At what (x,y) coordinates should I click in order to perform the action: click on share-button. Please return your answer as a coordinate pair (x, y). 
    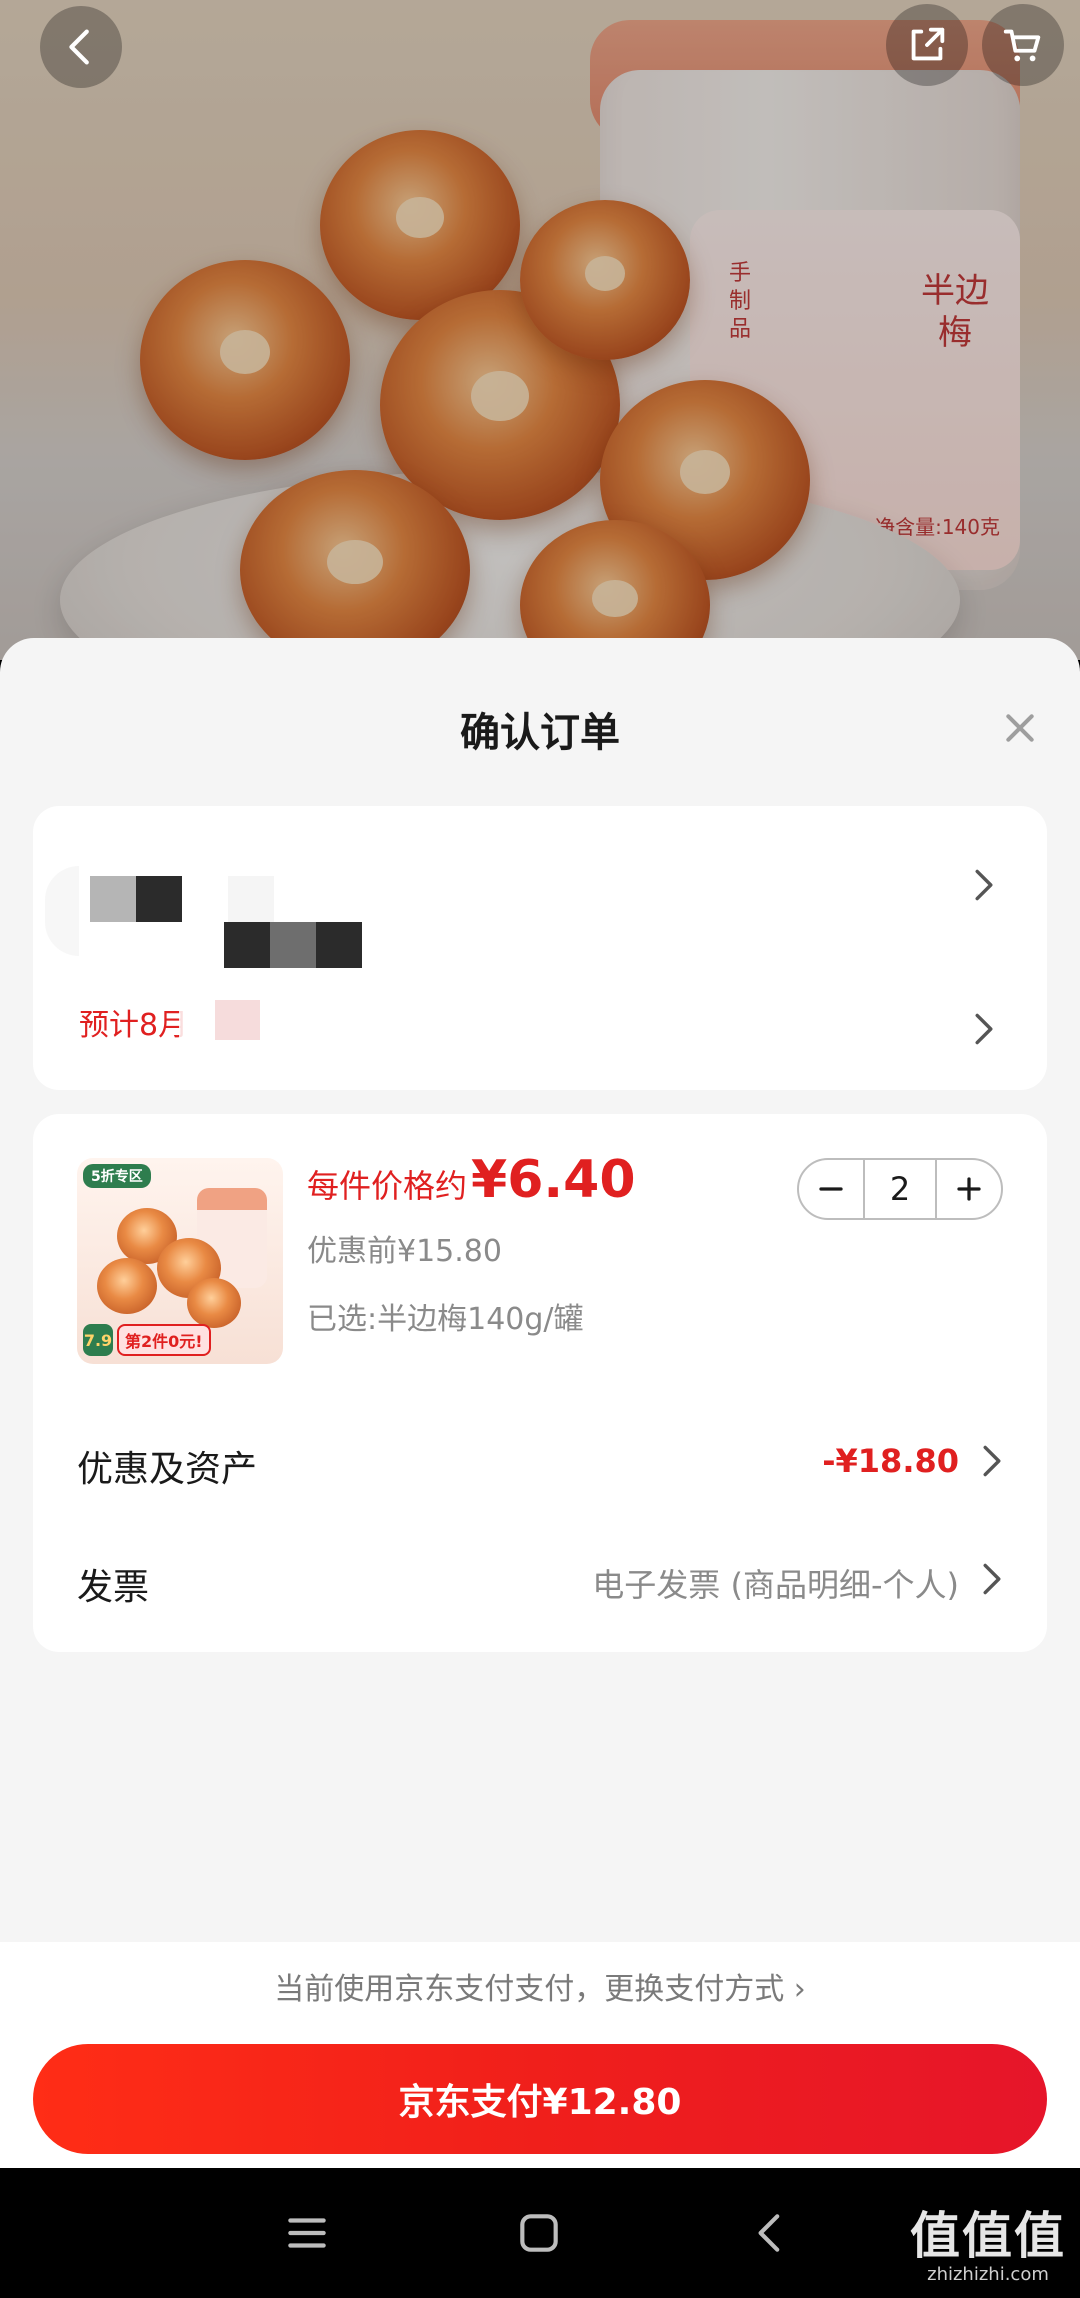
    Looking at the image, I should click on (927, 45).